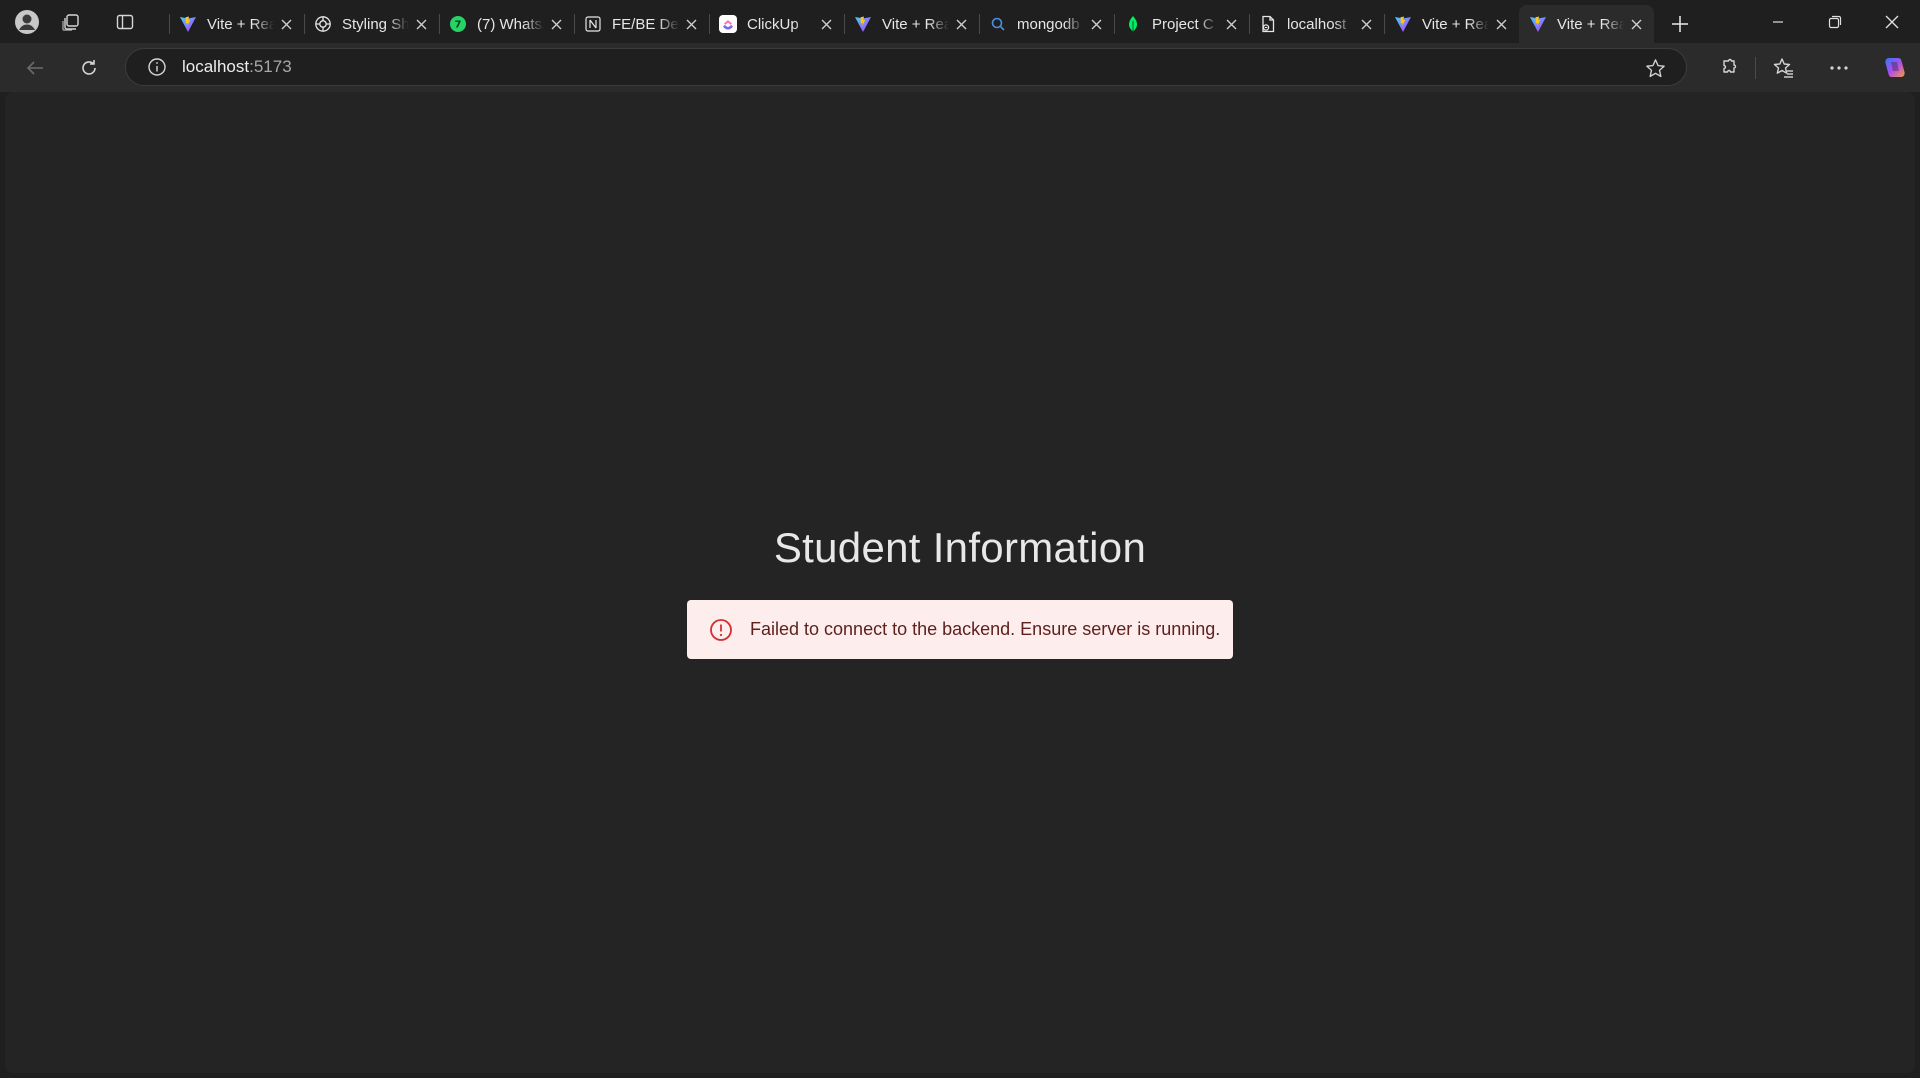 This screenshot has height=1078, width=1920. I want to click on browser-tab: Project C, so click(1181, 24).